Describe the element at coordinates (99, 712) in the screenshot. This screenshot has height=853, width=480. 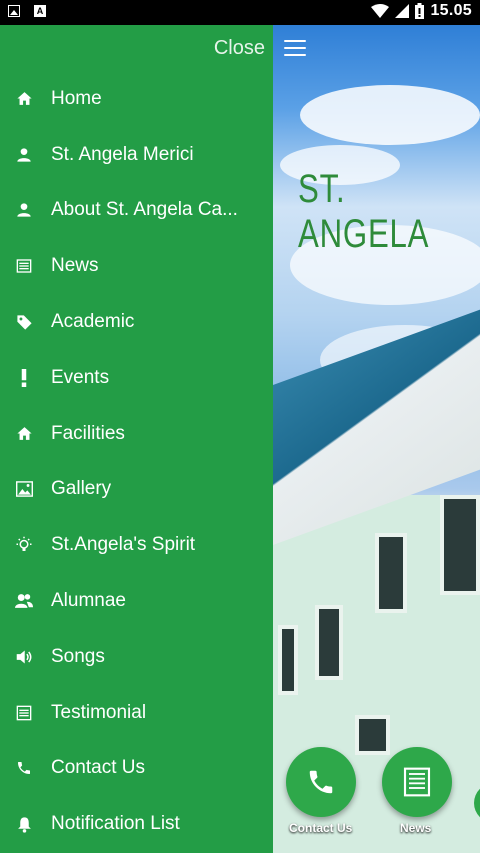
I see `menu-item-label: Testimonial` at that location.